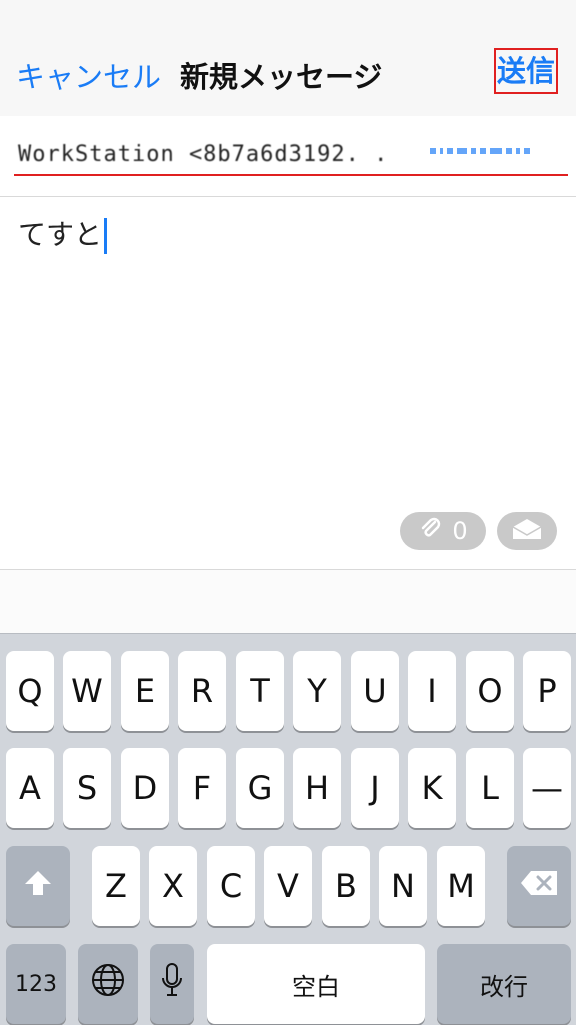 This screenshot has width=576, height=1025. I want to click on key-r: R, so click(202, 691).